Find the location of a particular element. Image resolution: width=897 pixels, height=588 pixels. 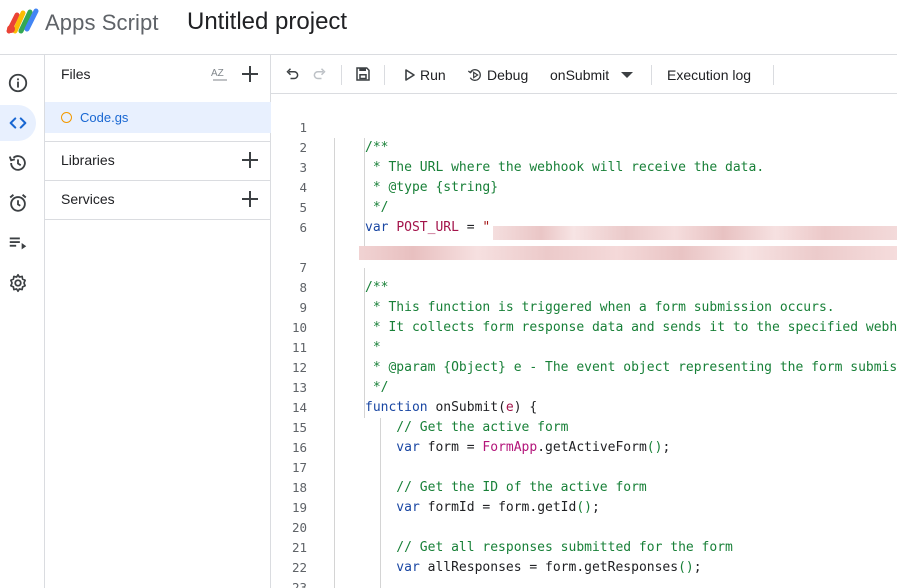

line-number: 21 is located at coordinates (299, 547).